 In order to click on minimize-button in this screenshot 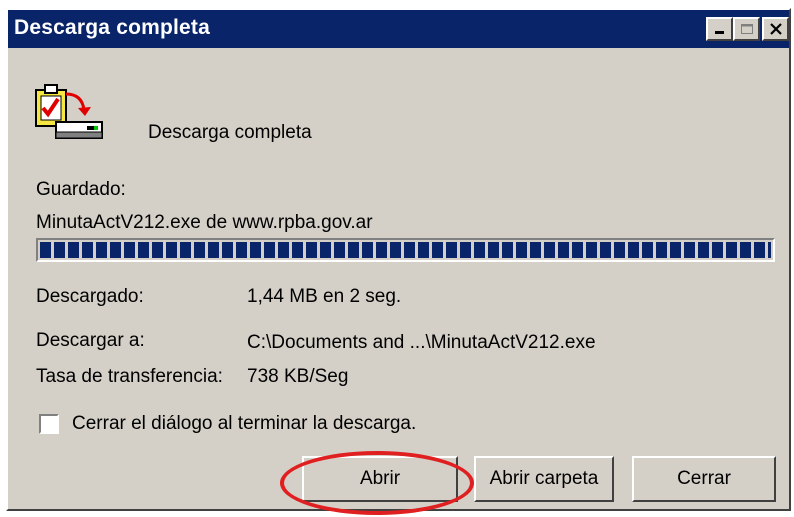, I will do `click(719, 29)`.